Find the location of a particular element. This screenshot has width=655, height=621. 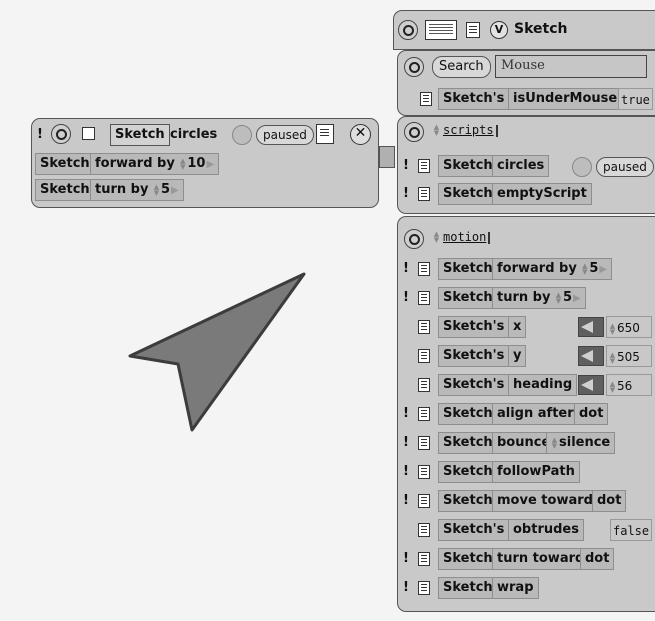

slot-tile: isUnderMouse is located at coordinates (565, 99).